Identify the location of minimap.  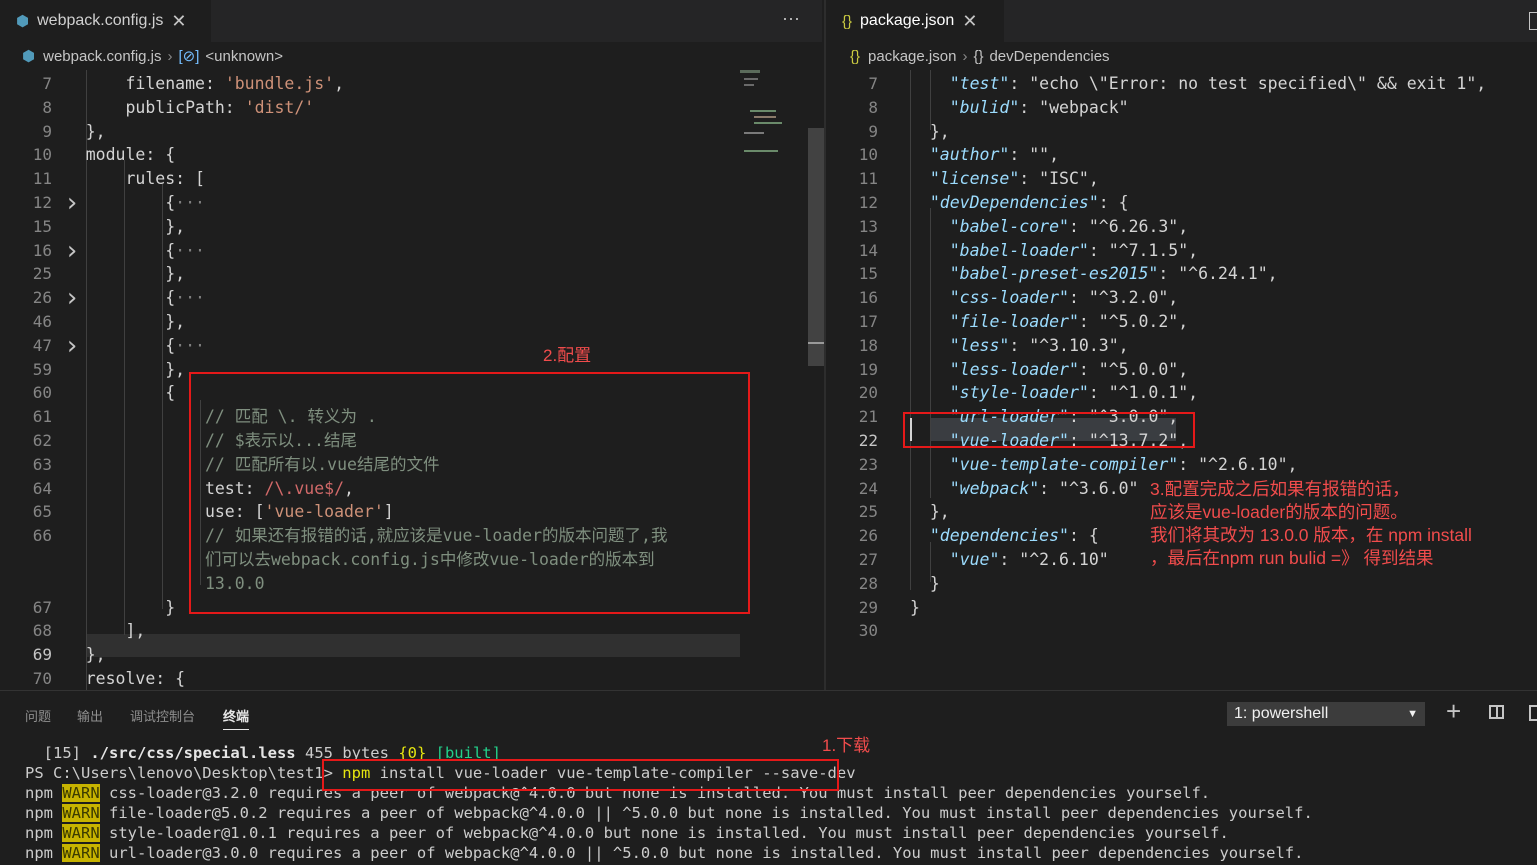
(773, 115).